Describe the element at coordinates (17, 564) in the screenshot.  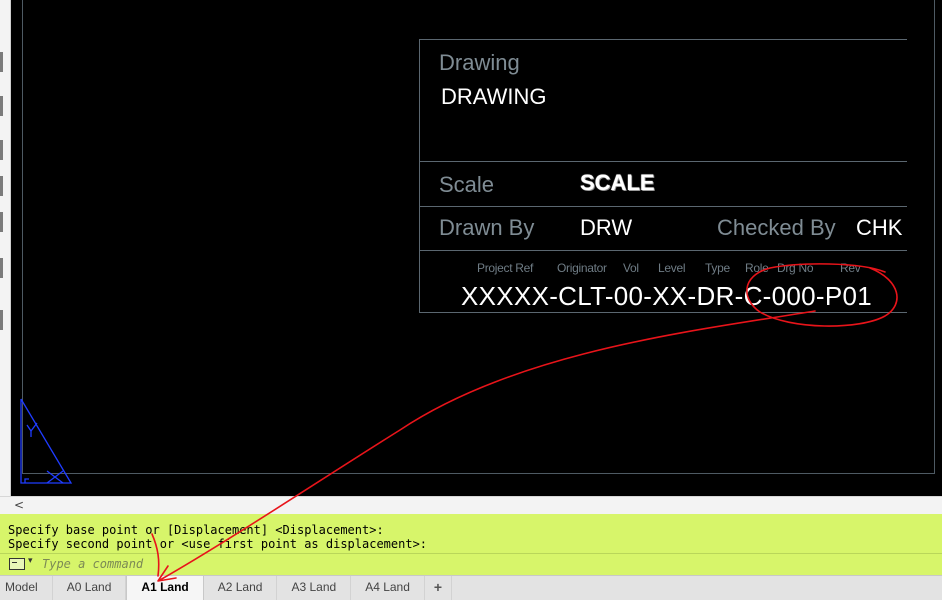
I see `command-prompt-icon` at that location.